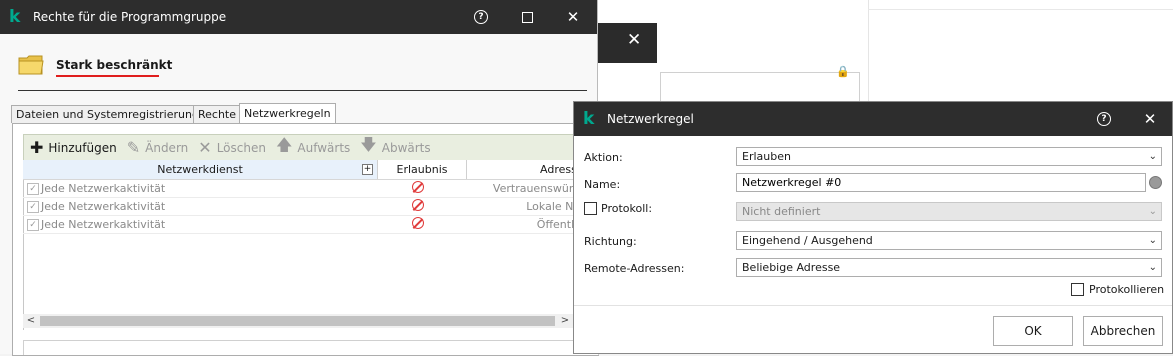 The image size is (1173, 356). I want to click on title-bar: k Netzwerkregel ? ✕, so click(873, 119).